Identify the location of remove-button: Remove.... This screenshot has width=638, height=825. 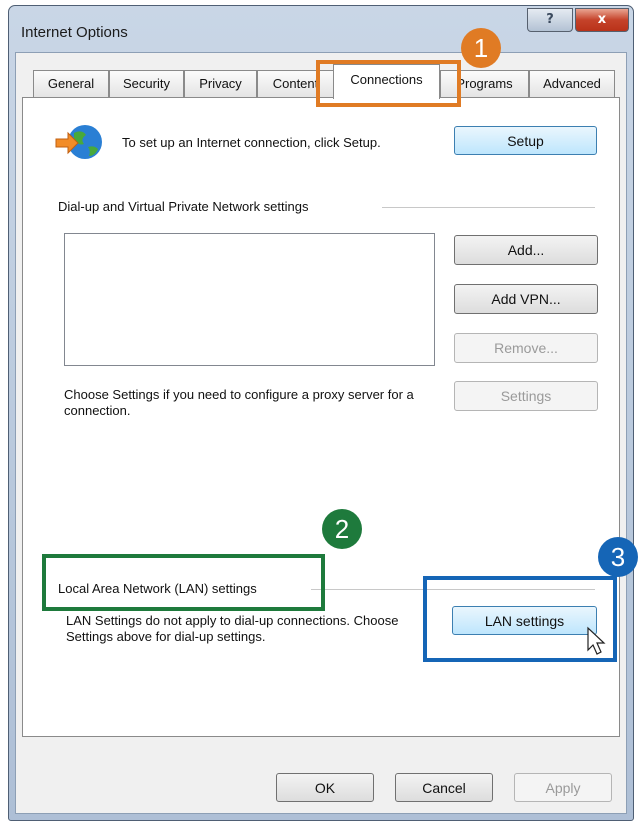
(526, 348).